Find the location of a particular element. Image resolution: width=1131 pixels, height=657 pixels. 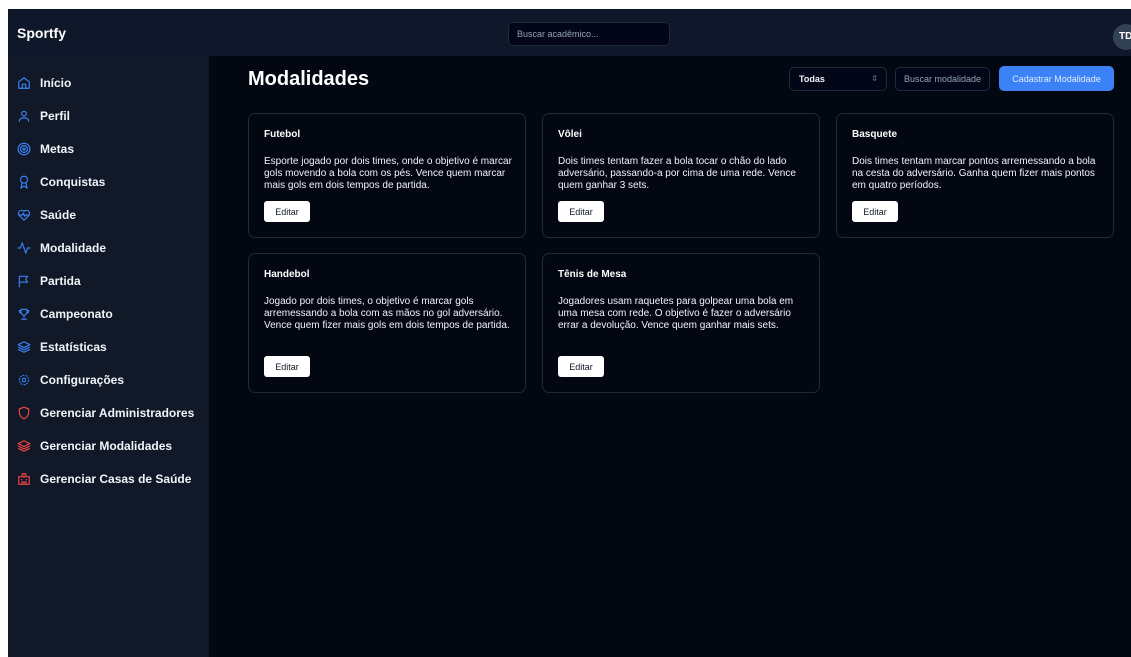

sidebar-item-estatisticas: Estatísticas is located at coordinates (108, 347).